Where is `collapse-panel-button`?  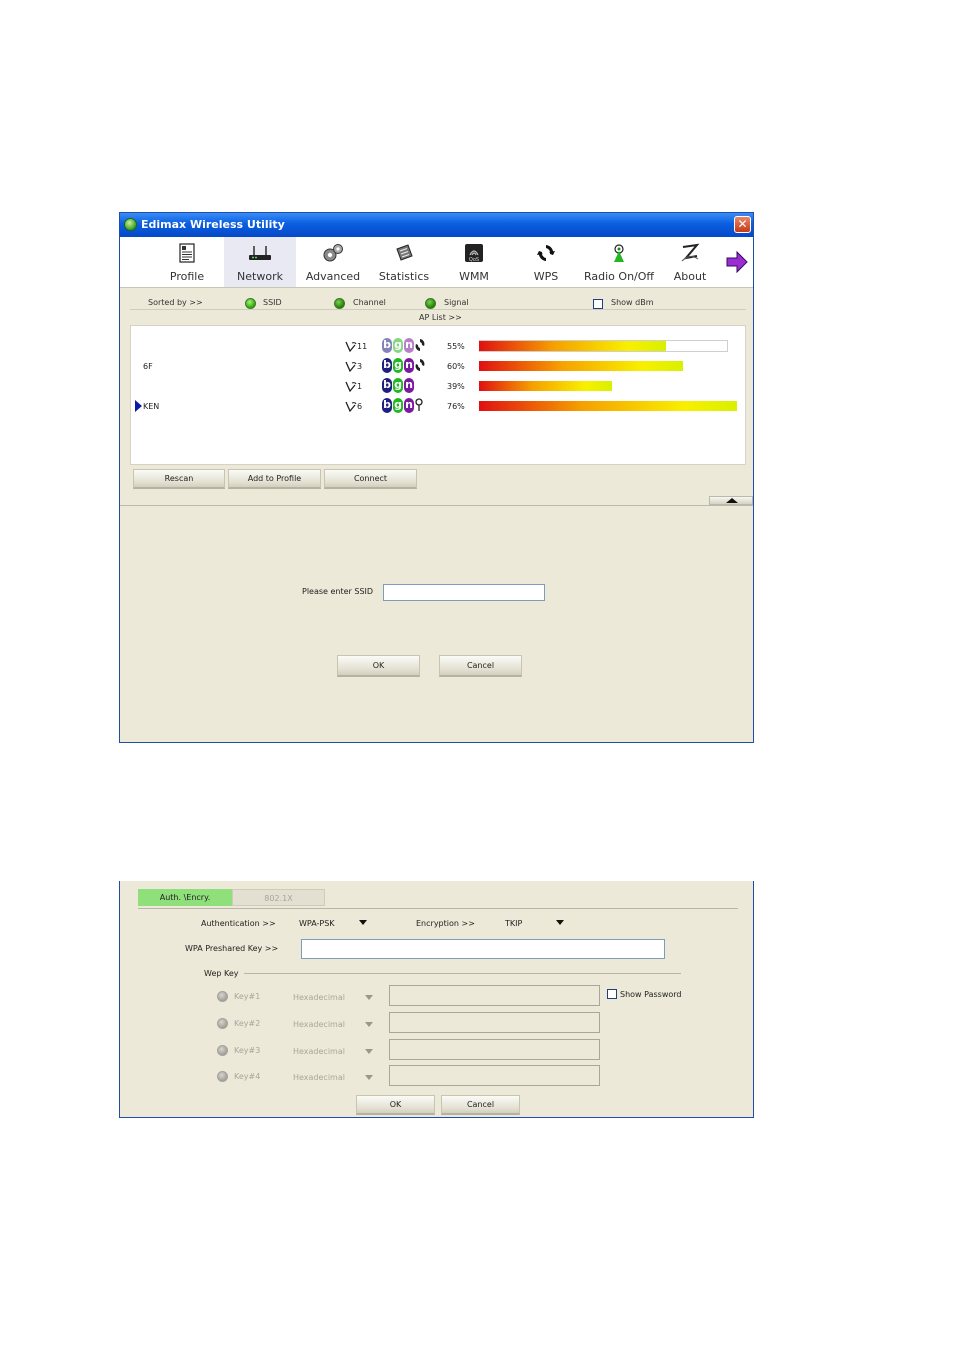 collapse-panel-button is located at coordinates (731, 500).